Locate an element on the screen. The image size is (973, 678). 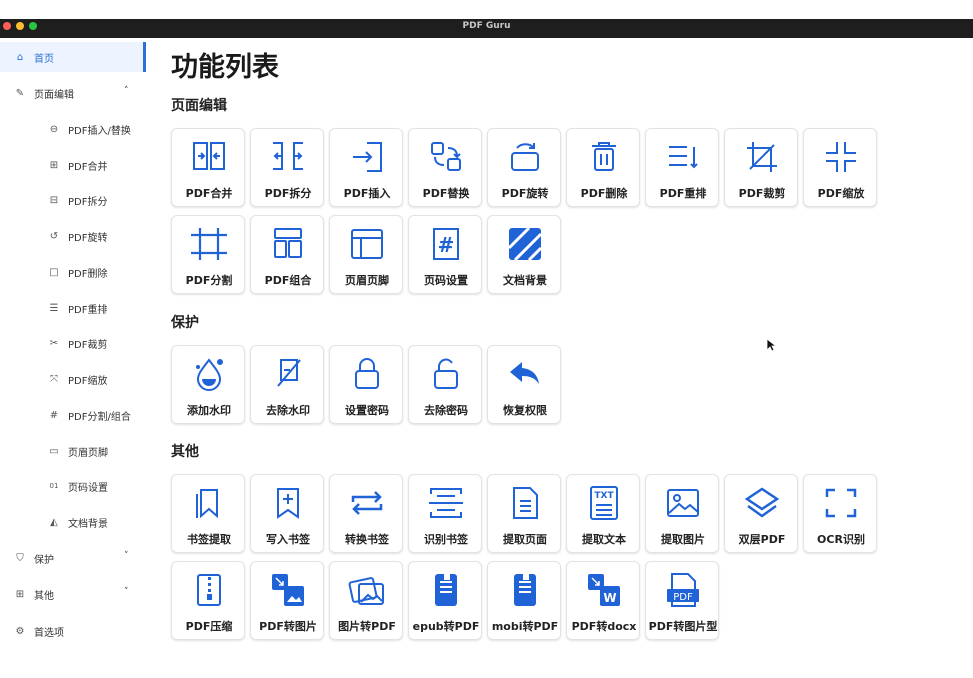
replace-icon is located at coordinates (446, 156).